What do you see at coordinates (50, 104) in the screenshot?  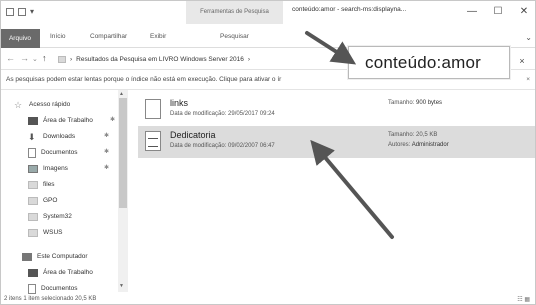 I see `sidebar-item-label: Acesso rápido` at bounding box center [50, 104].